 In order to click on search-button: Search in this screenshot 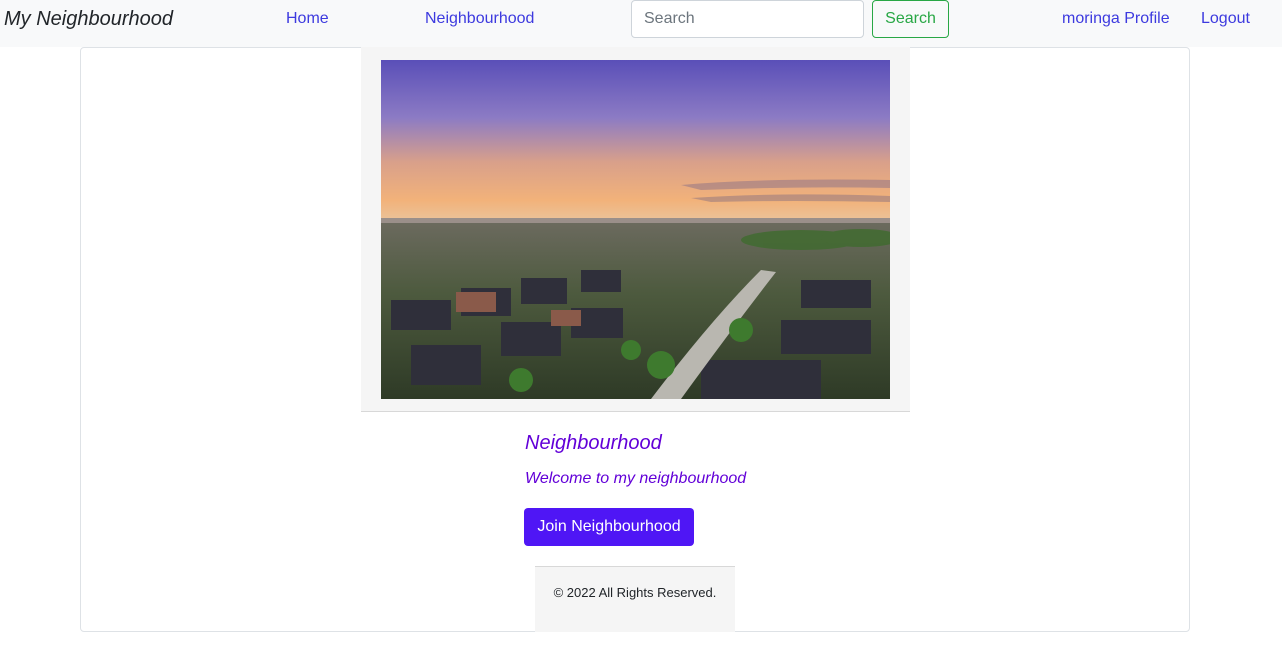, I will do `click(910, 19)`.